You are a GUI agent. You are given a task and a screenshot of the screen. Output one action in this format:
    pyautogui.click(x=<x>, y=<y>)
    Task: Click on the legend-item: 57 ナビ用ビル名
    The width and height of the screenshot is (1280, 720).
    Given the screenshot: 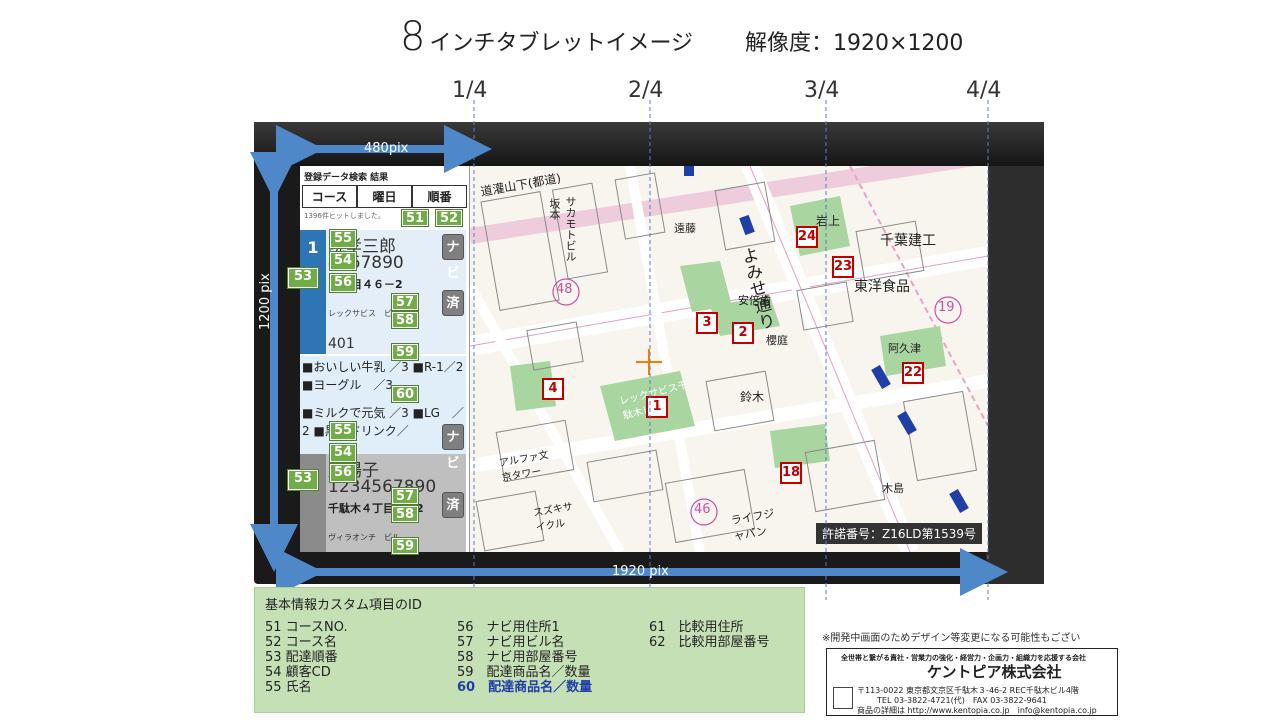 What is the action you would take?
    pyautogui.click(x=511, y=642)
    